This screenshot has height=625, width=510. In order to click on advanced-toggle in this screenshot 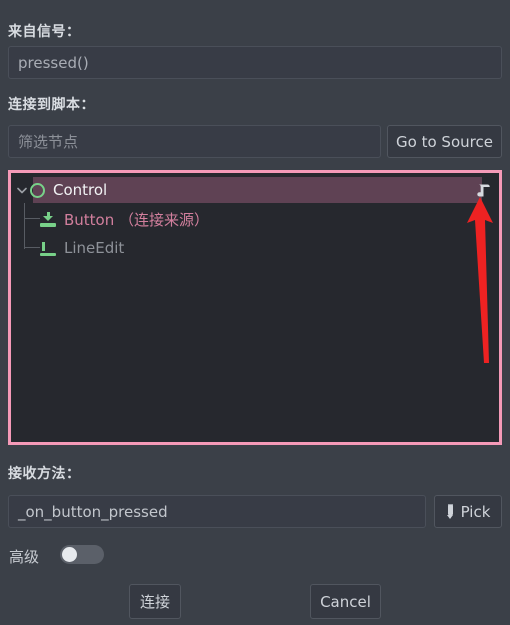, I will do `click(82, 554)`.